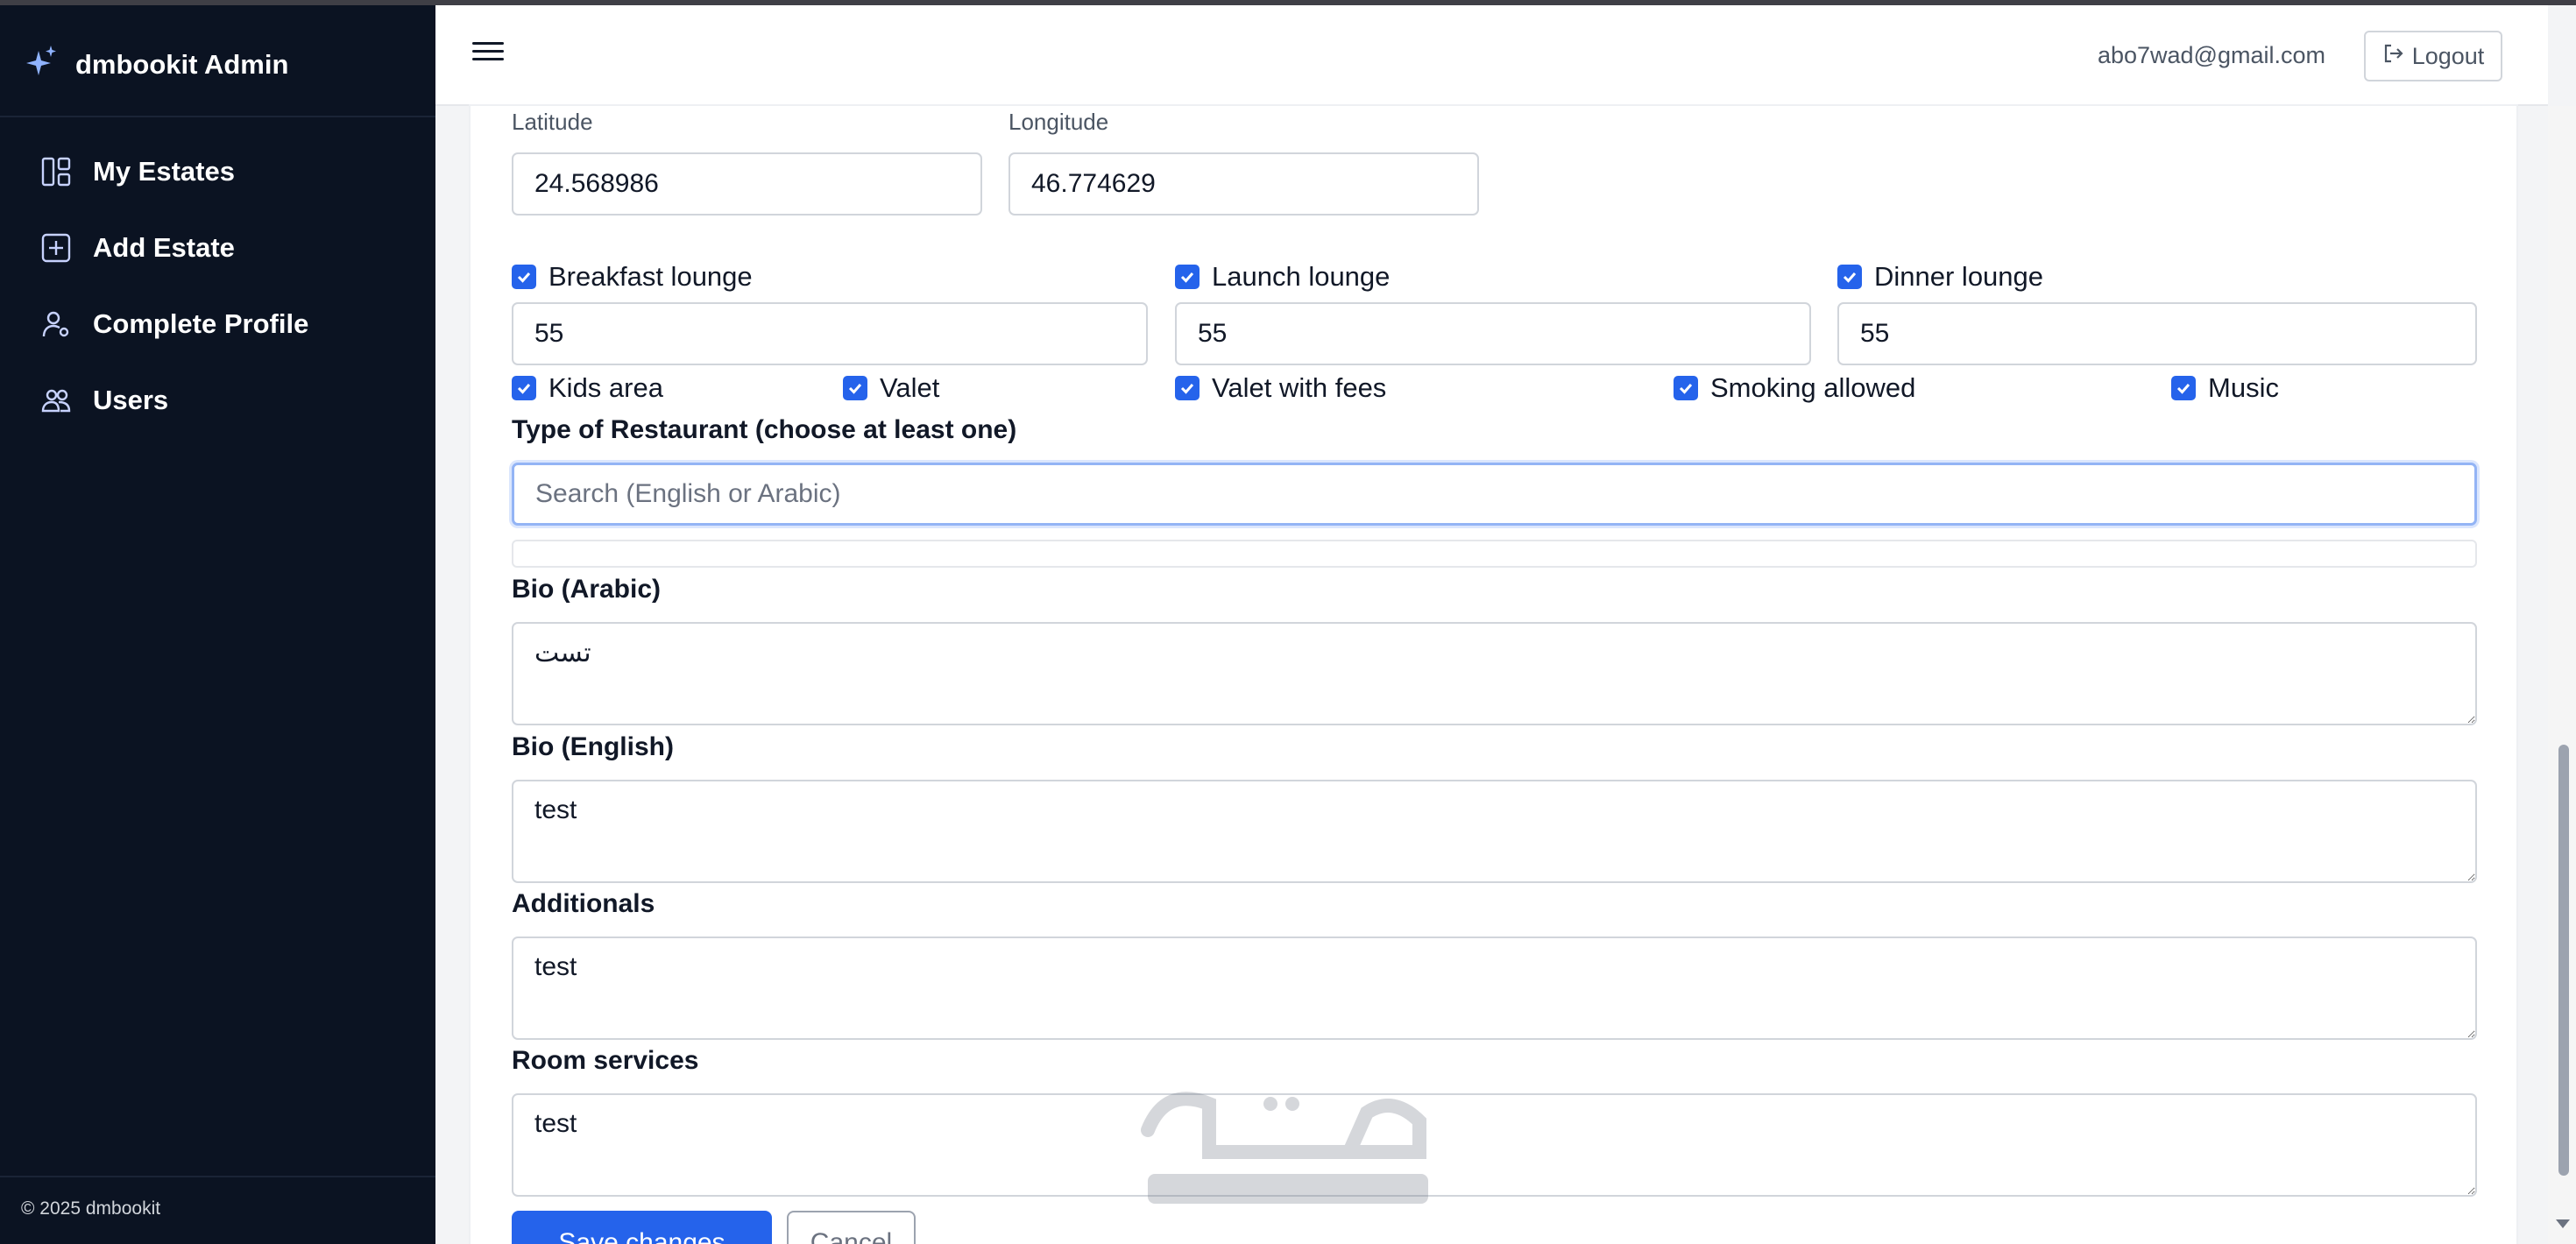  I want to click on additionals-textarea: test, so click(1494, 989).